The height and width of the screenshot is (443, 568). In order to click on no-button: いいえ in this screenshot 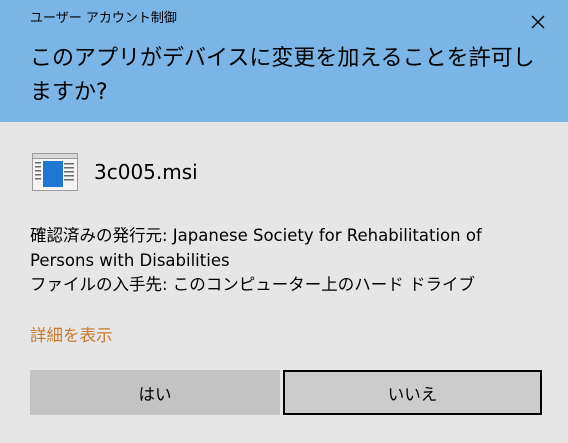, I will do `click(412, 392)`.